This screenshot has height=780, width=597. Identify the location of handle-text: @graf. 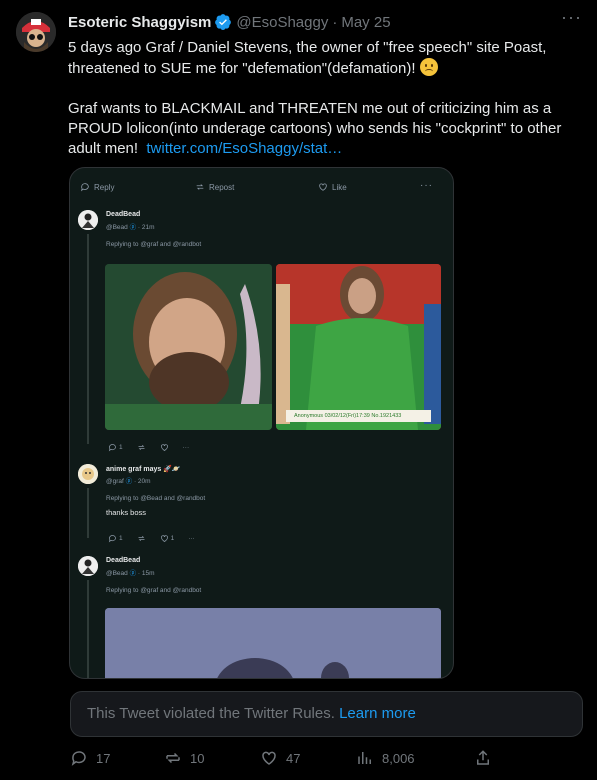
(115, 481).